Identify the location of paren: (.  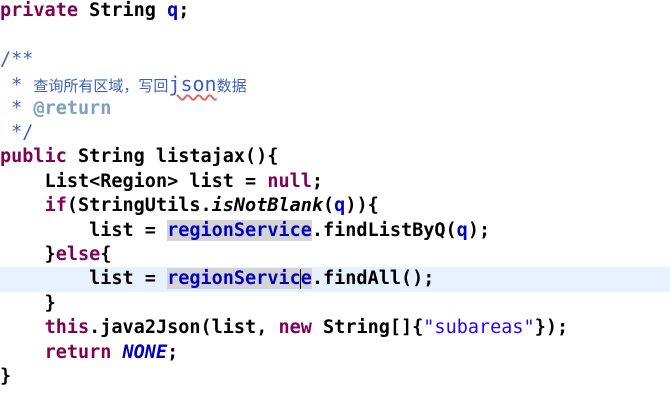
(329, 206).